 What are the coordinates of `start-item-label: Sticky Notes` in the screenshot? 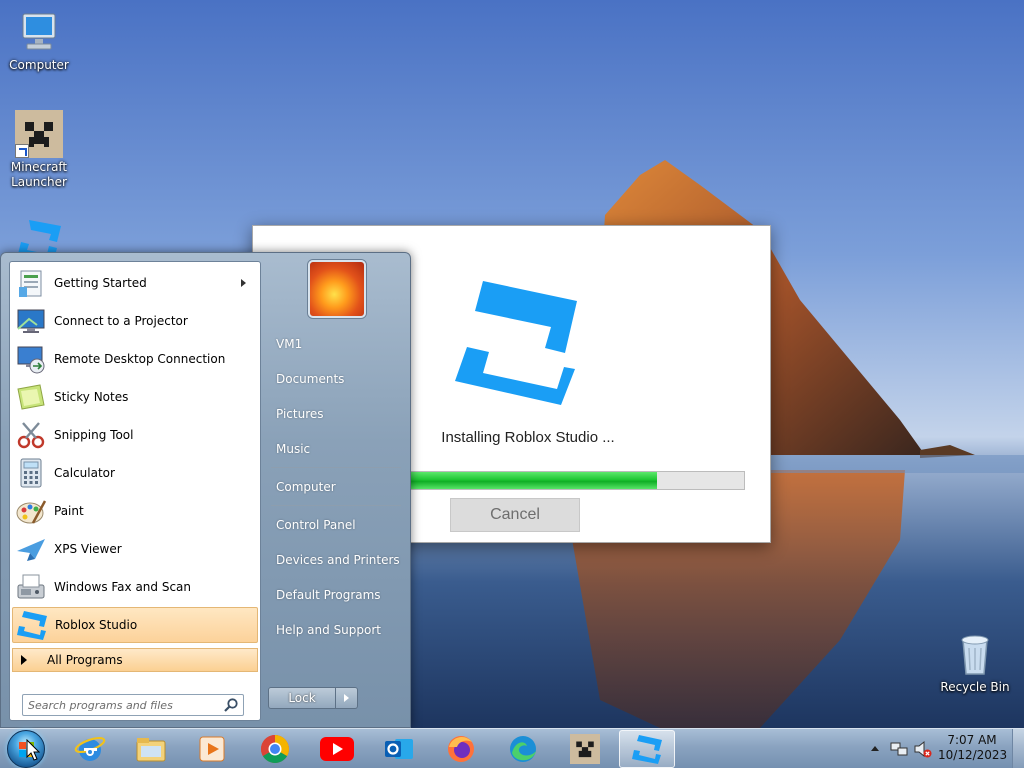 It's located at (91, 397).